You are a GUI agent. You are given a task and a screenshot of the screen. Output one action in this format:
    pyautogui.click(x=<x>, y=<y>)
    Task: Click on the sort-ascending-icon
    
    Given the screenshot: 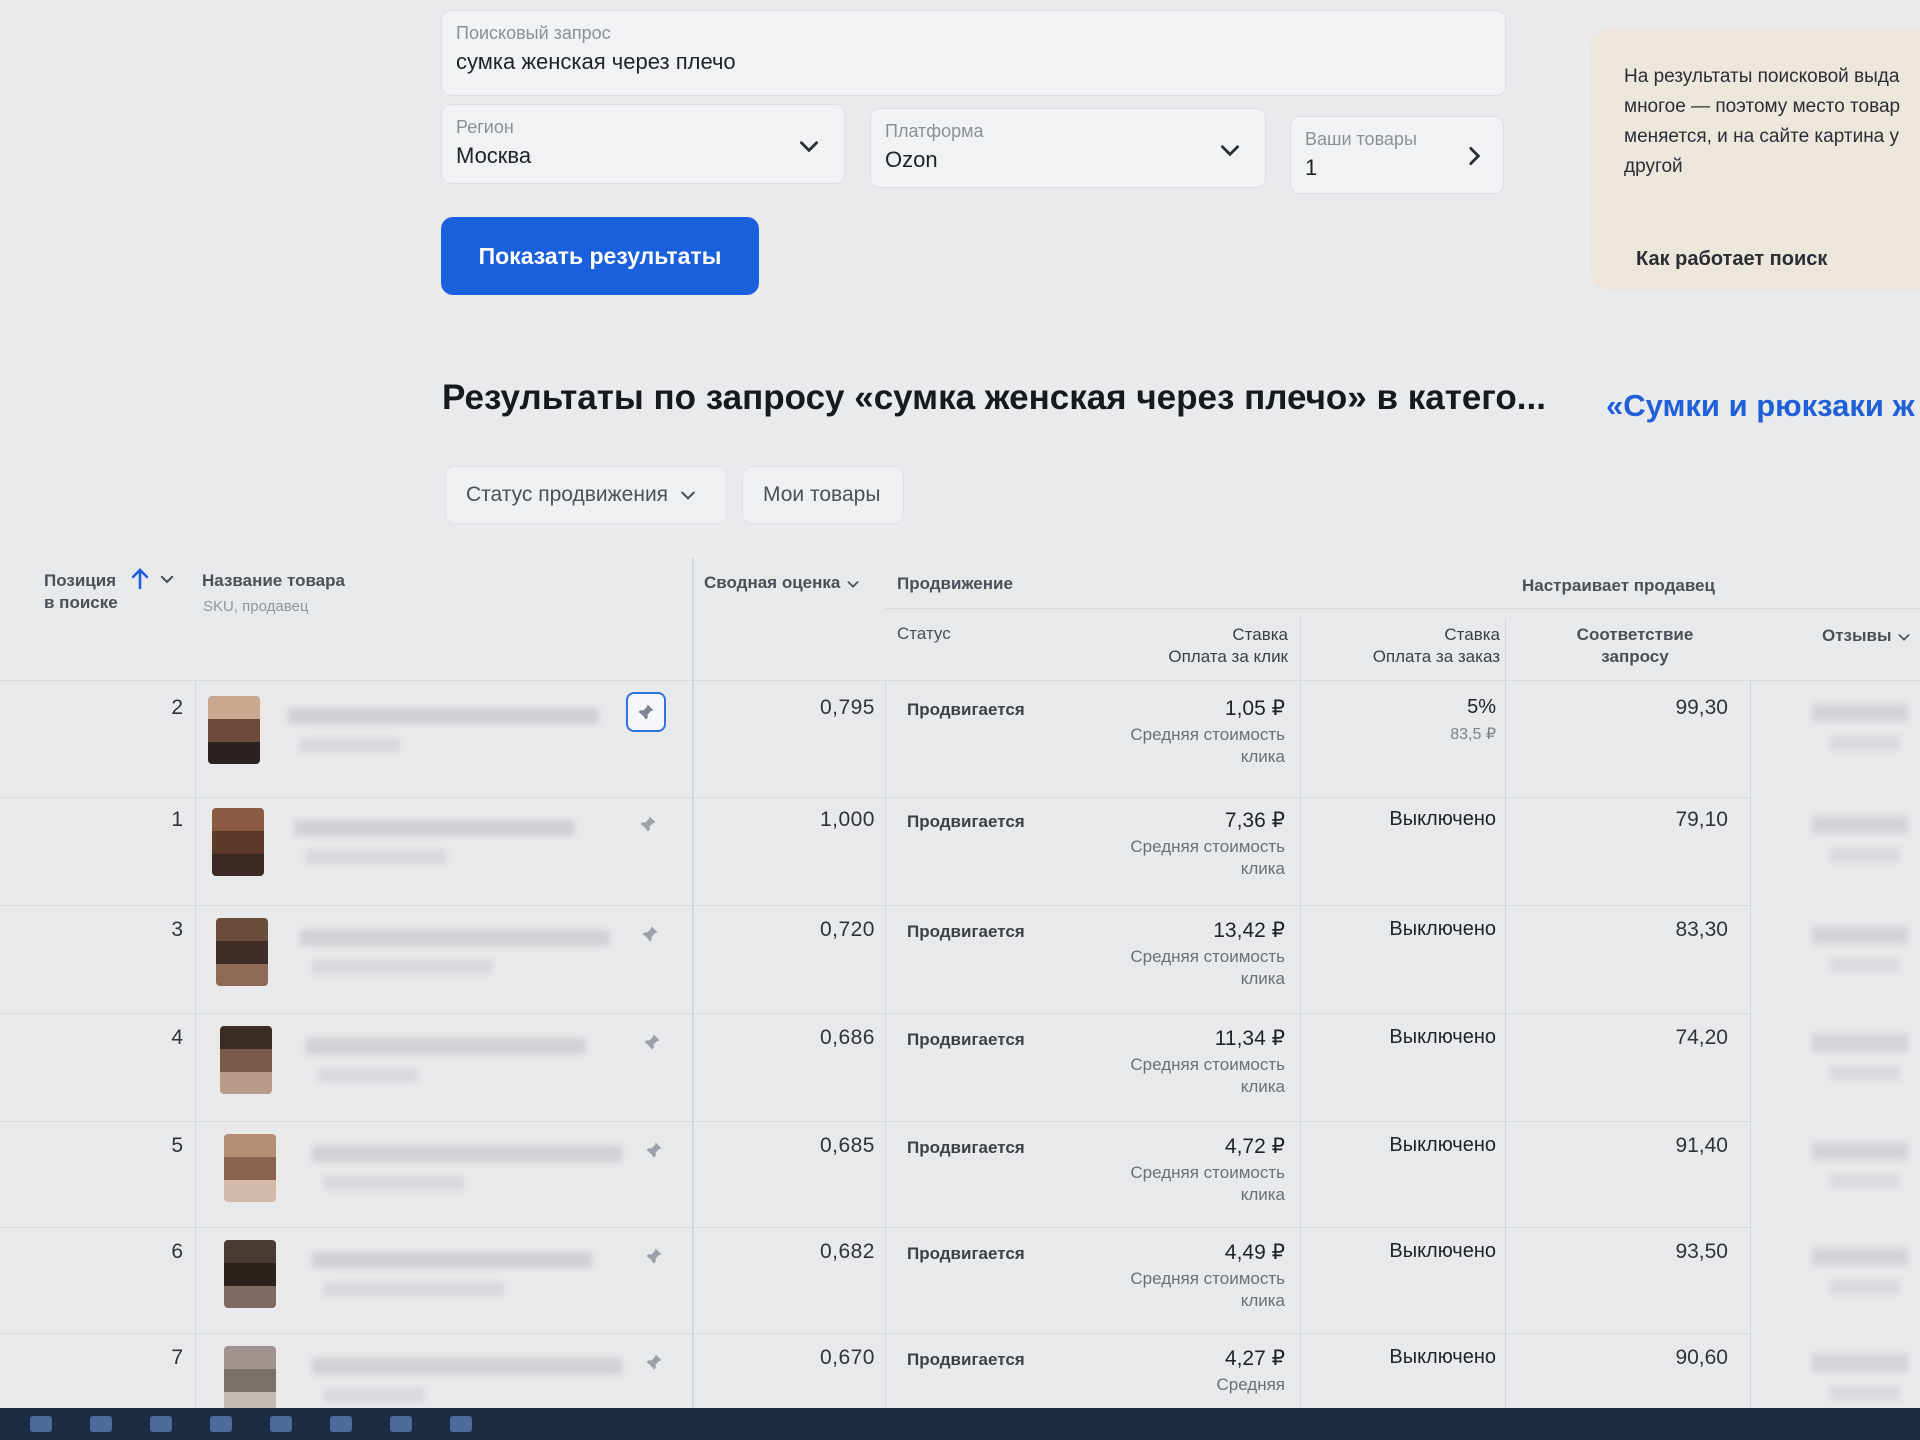 What is the action you would take?
    pyautogui.click(x=140, y=579)
    